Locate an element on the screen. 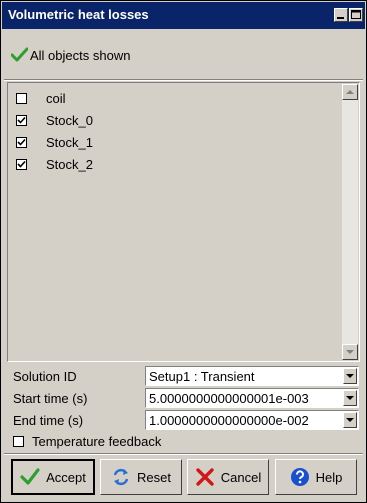 Image resolution: width=367 pixels, height=503 pixels. checkbox-coil is located at coordinates (21, 98).